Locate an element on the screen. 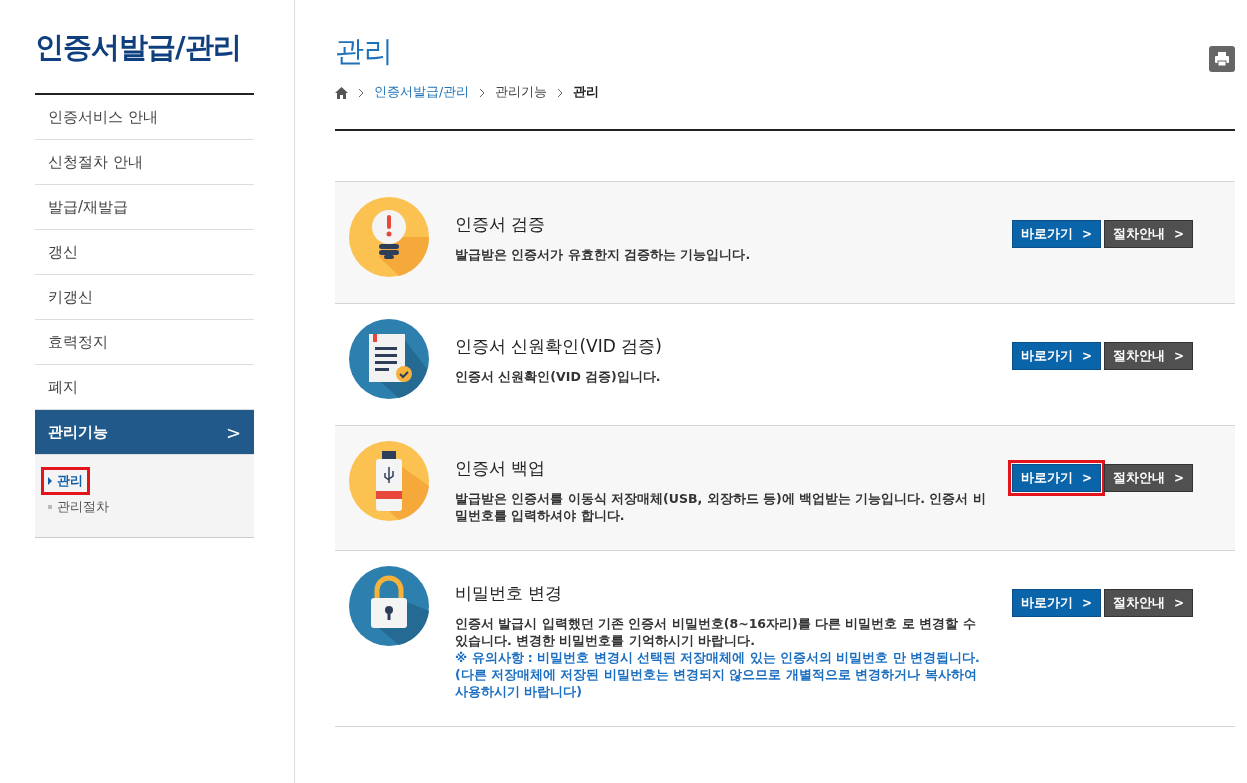 The width and height of the screenshot is (1247, 783). breadcrumb-item: 관리기능 is located at coordinates (521, 92).